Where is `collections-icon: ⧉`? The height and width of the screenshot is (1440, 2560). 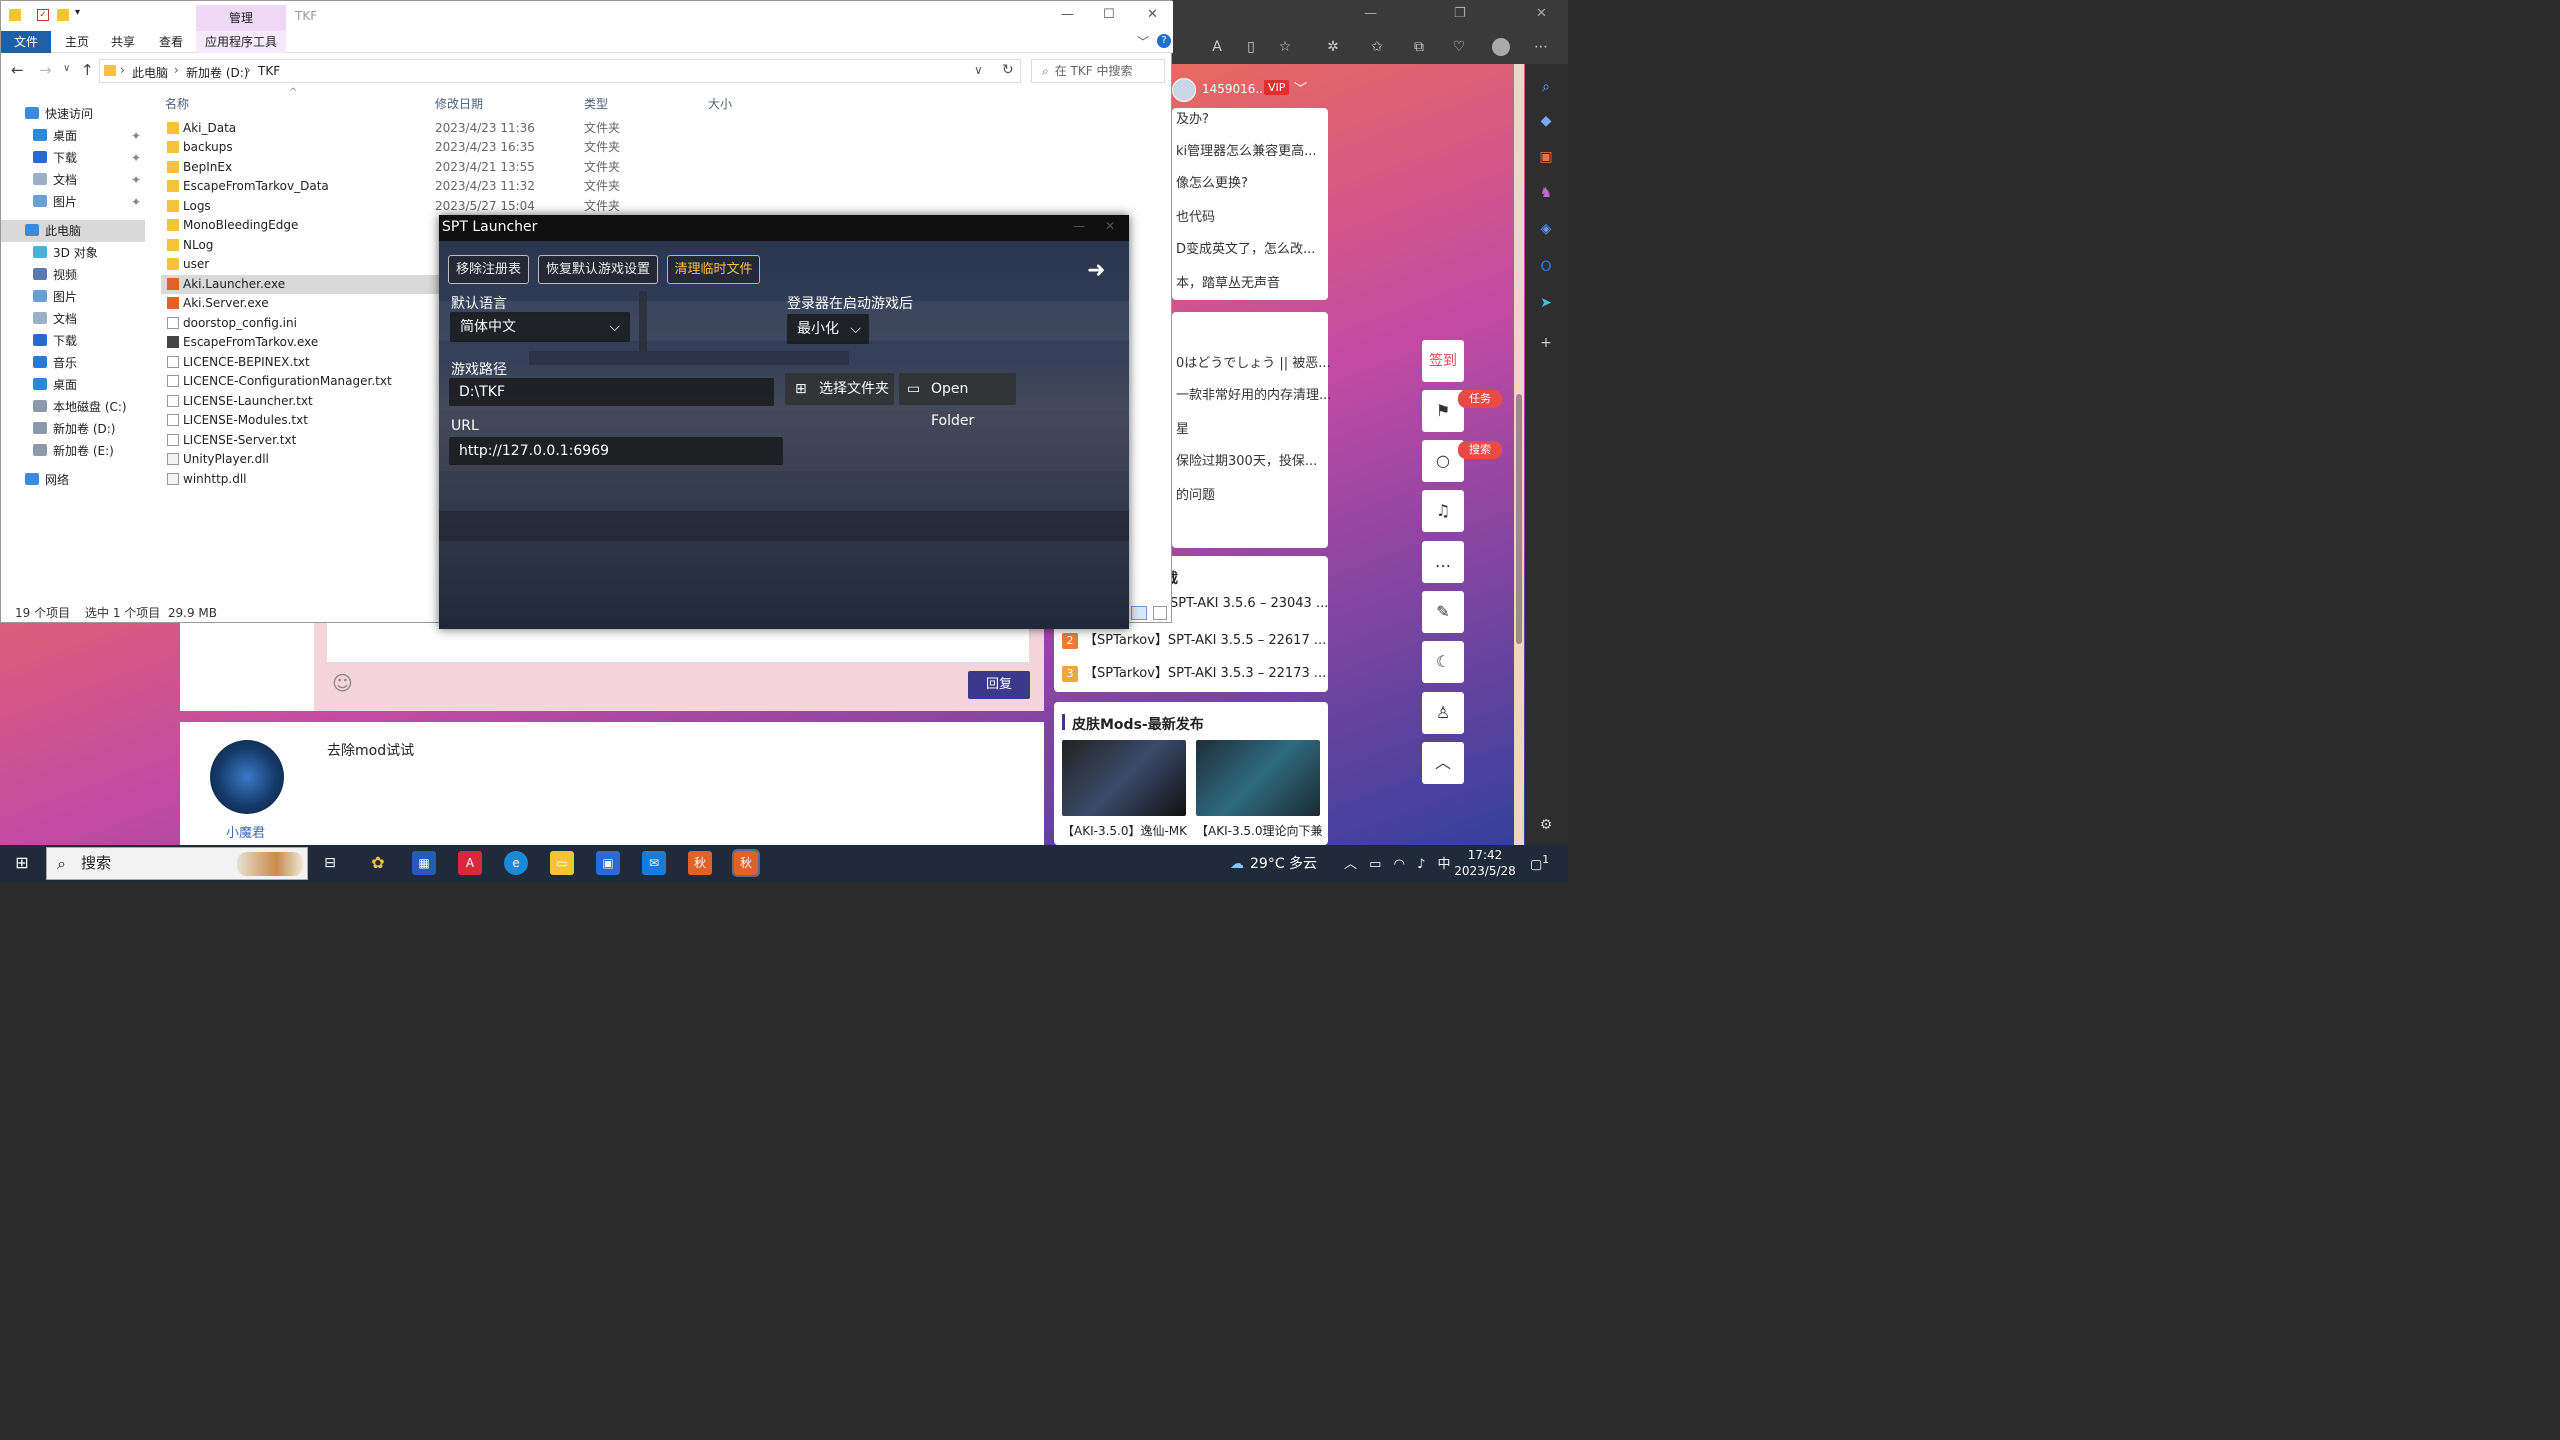
collections-icon: ⧉ is located at coordinates (1419, 47).